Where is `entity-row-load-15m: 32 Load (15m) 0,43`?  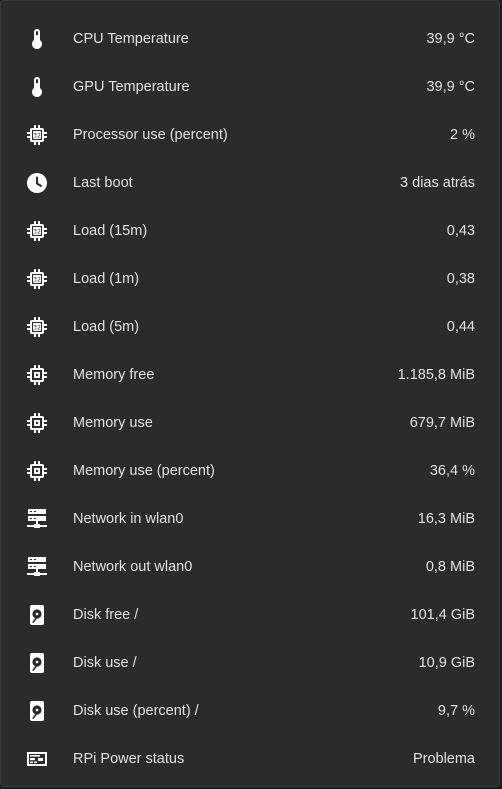 entity-row-load-15m: 32 Load (15m) 0,43 is located at coordinates (250, 231).